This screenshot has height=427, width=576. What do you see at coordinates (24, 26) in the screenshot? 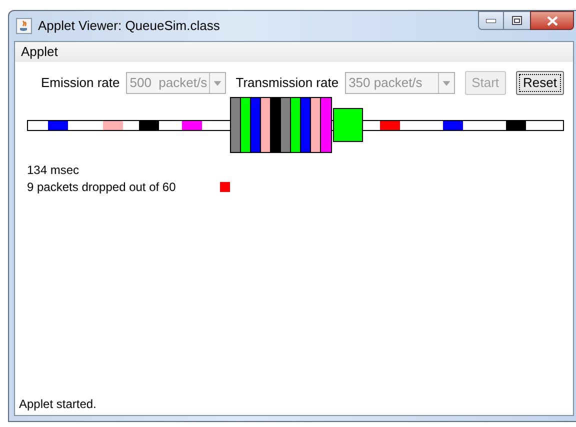
I see `java-cup-icon` at bounding box center [24, 26].